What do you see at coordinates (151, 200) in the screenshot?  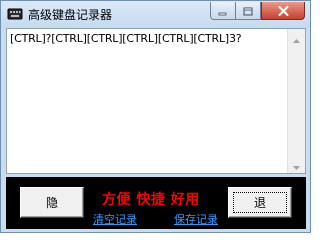 I see `slogan-text: 方便 快捷 好用` at bounding box center [151, 200].